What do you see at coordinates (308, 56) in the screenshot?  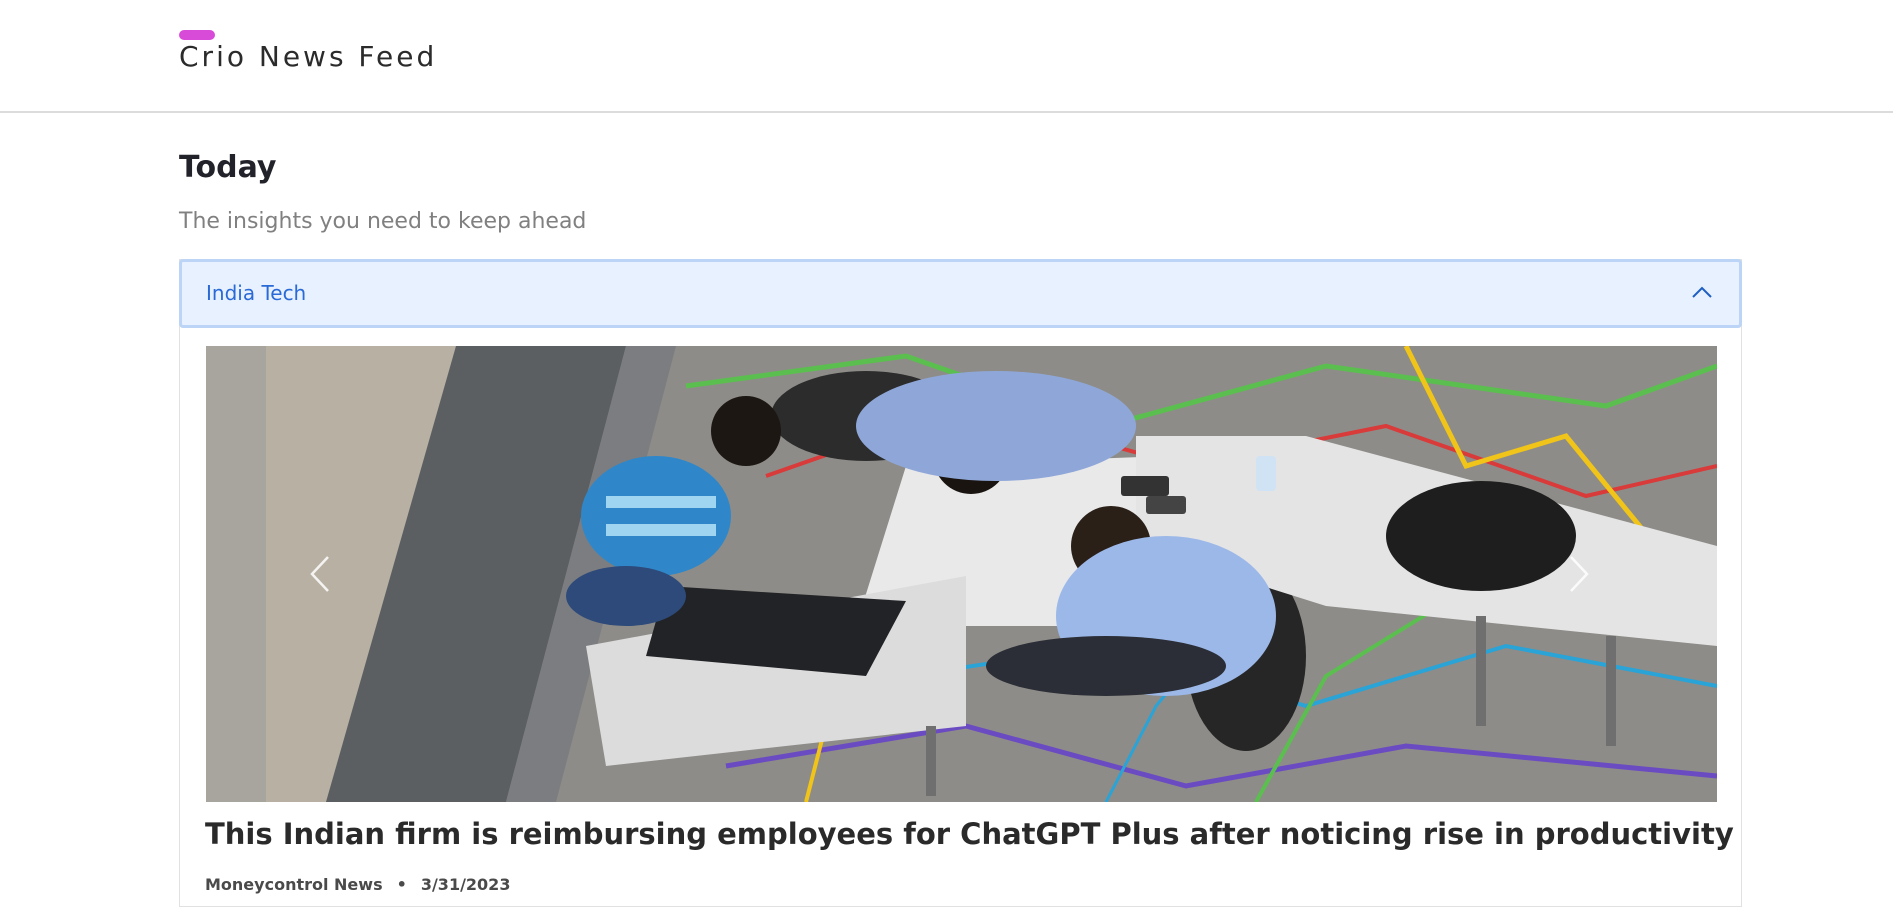 I see `brand-title: Crio News Feed` at bounding box center [308, 56].